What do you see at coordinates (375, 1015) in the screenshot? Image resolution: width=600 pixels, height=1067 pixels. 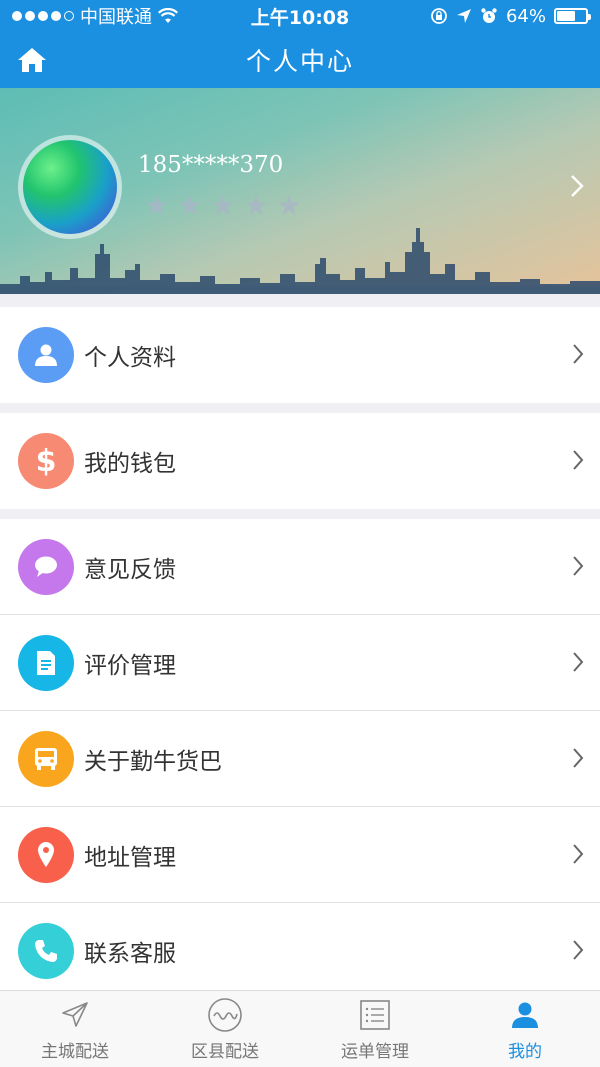 I see `list-icon` at bounding box center [375, 1015].